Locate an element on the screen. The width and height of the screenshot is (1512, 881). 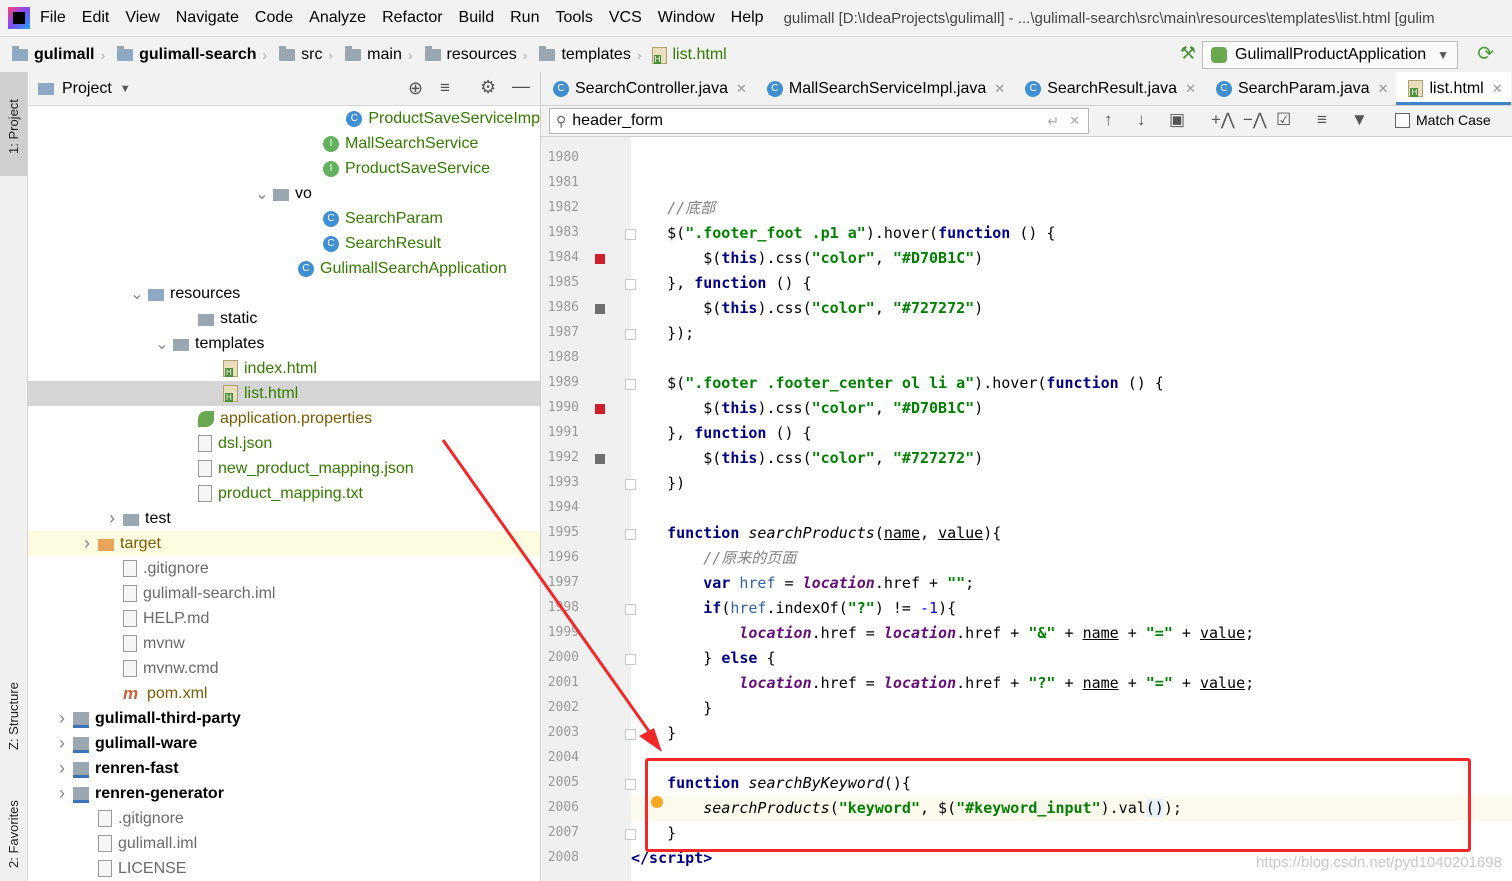
breadcrumb-item: main › is located at coordinates (373, 55).